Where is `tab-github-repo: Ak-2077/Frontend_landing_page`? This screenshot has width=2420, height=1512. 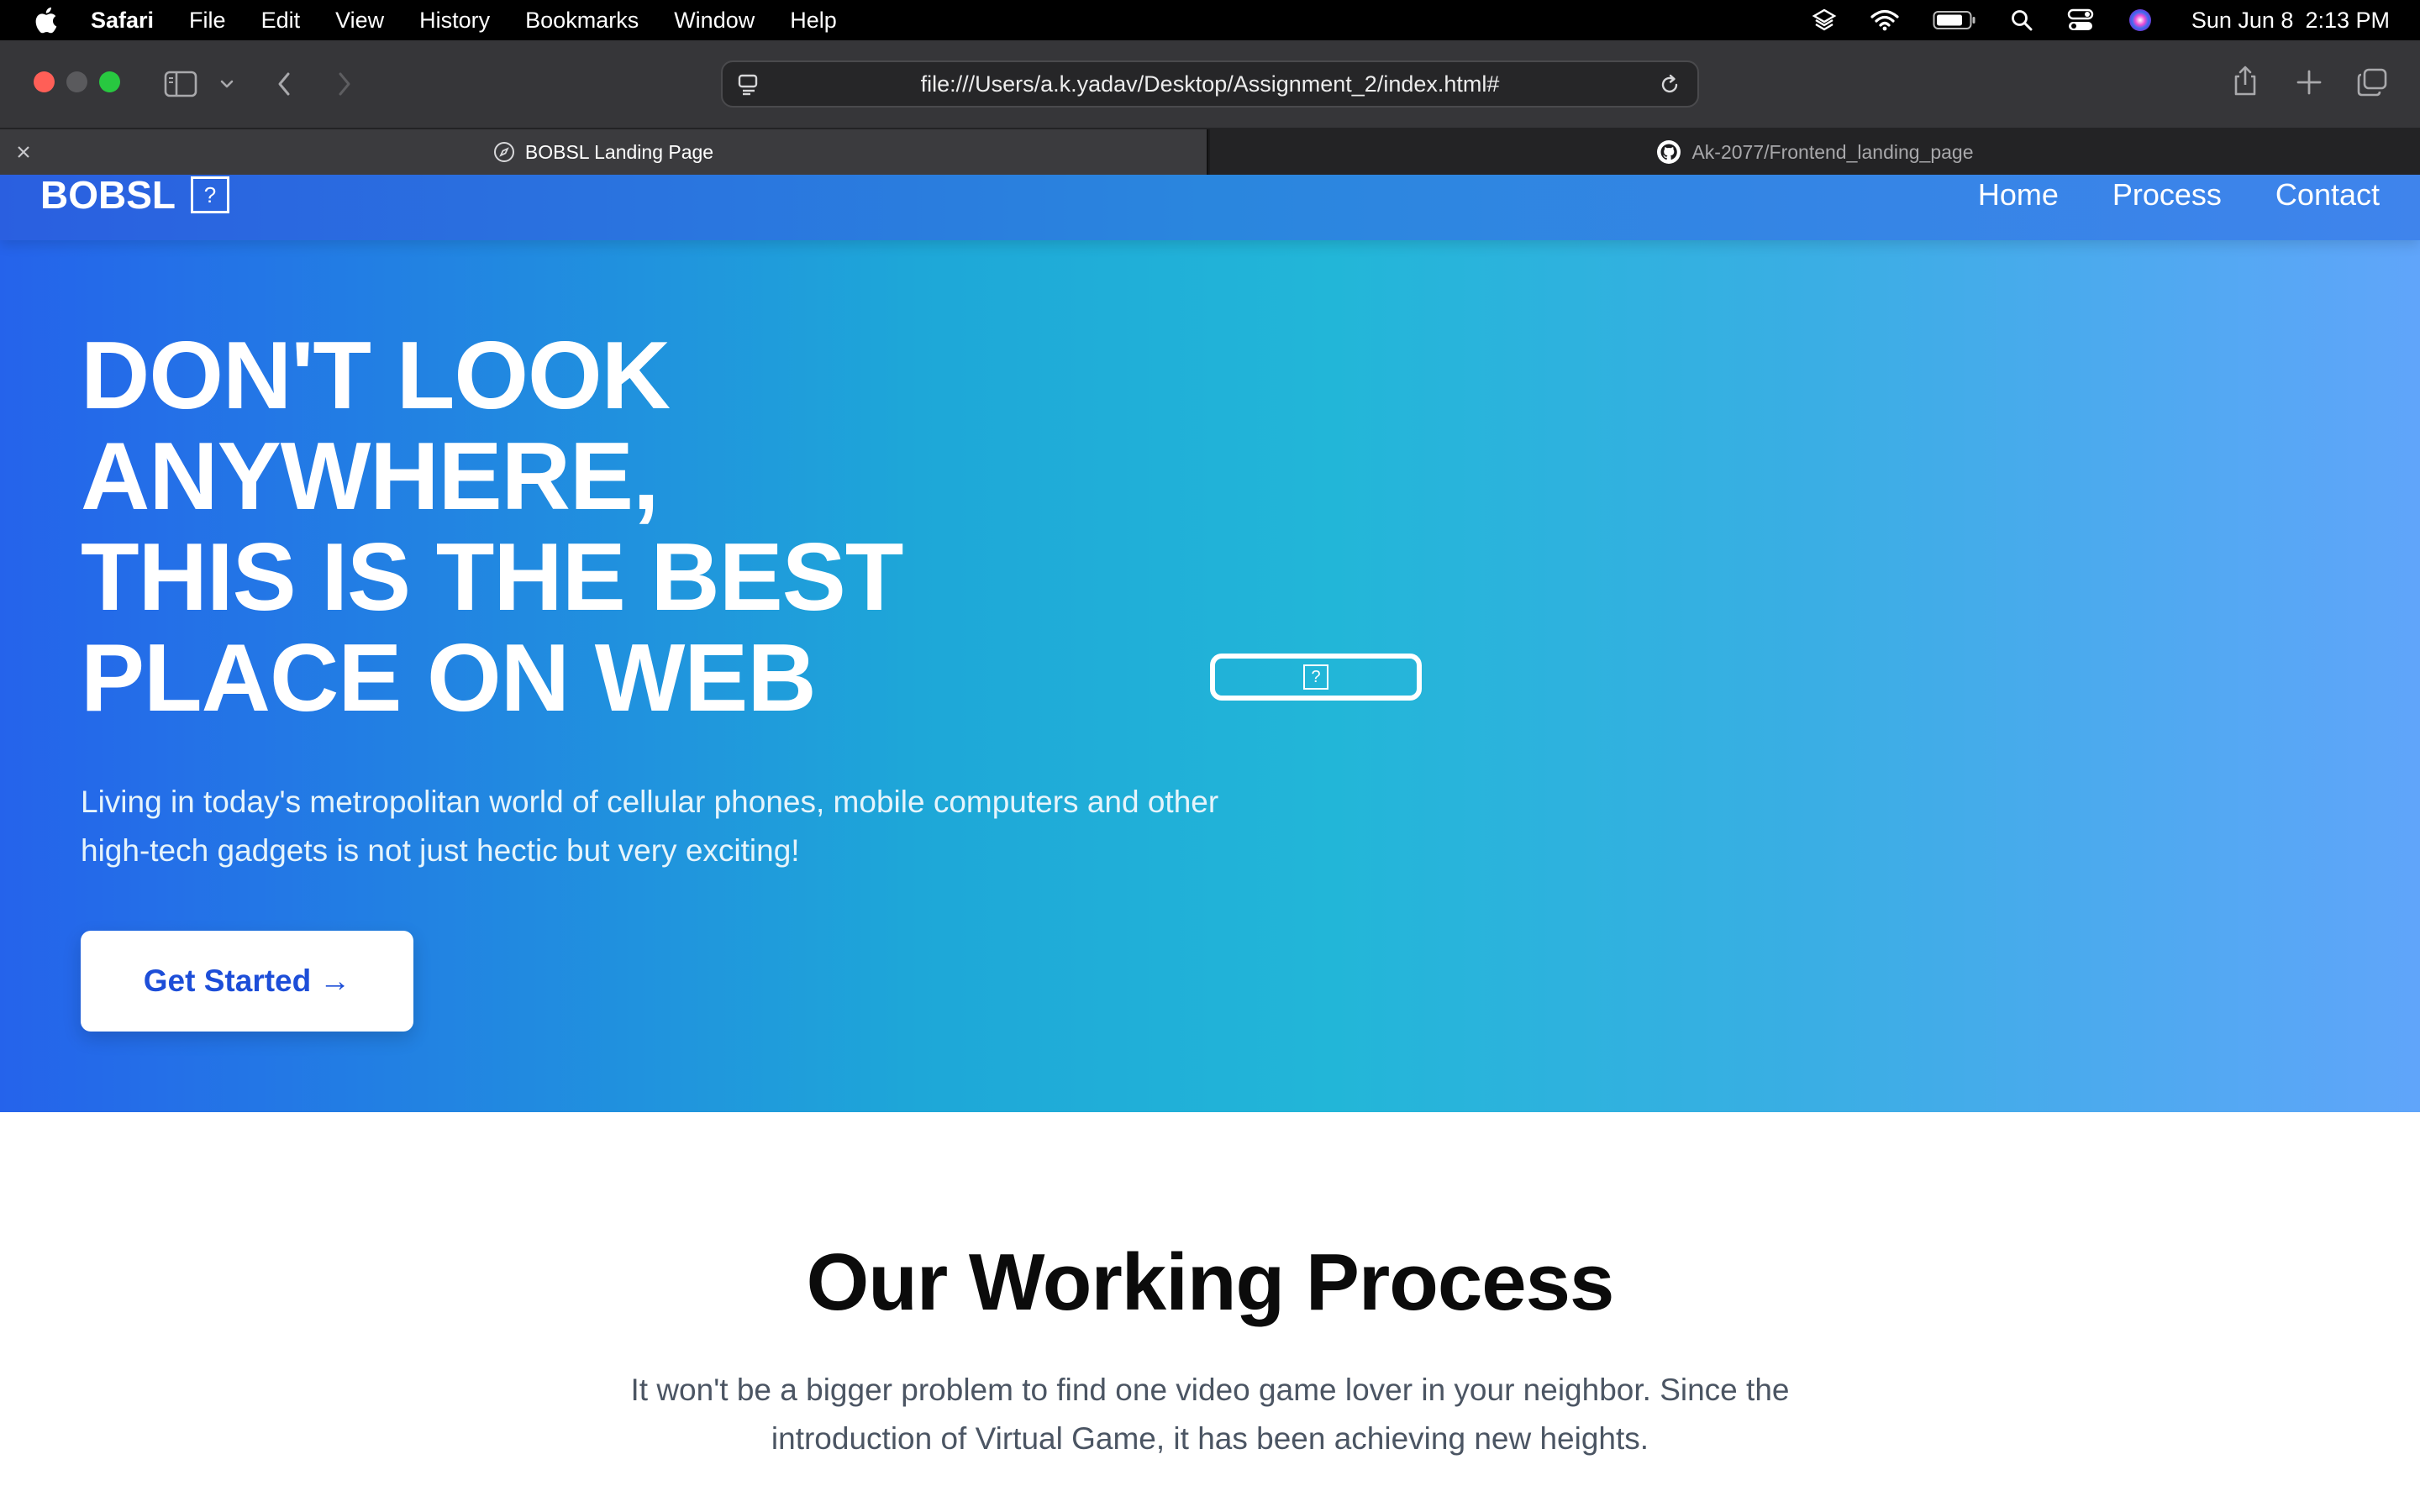
tab-github-repo: Ak-2077/Frontend_landing_page is located at coordinates (1815, 152).